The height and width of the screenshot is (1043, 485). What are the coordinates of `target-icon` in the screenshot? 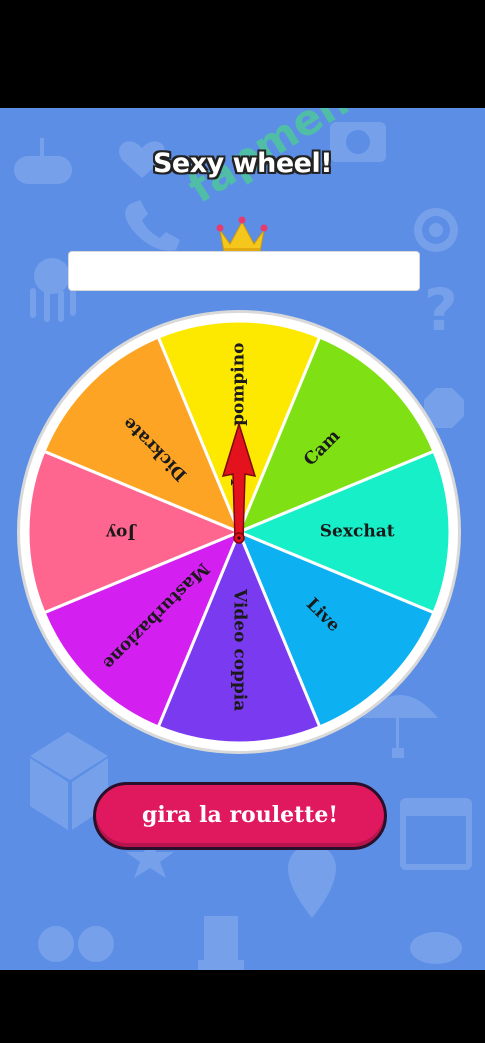 It's located at (436, 230).